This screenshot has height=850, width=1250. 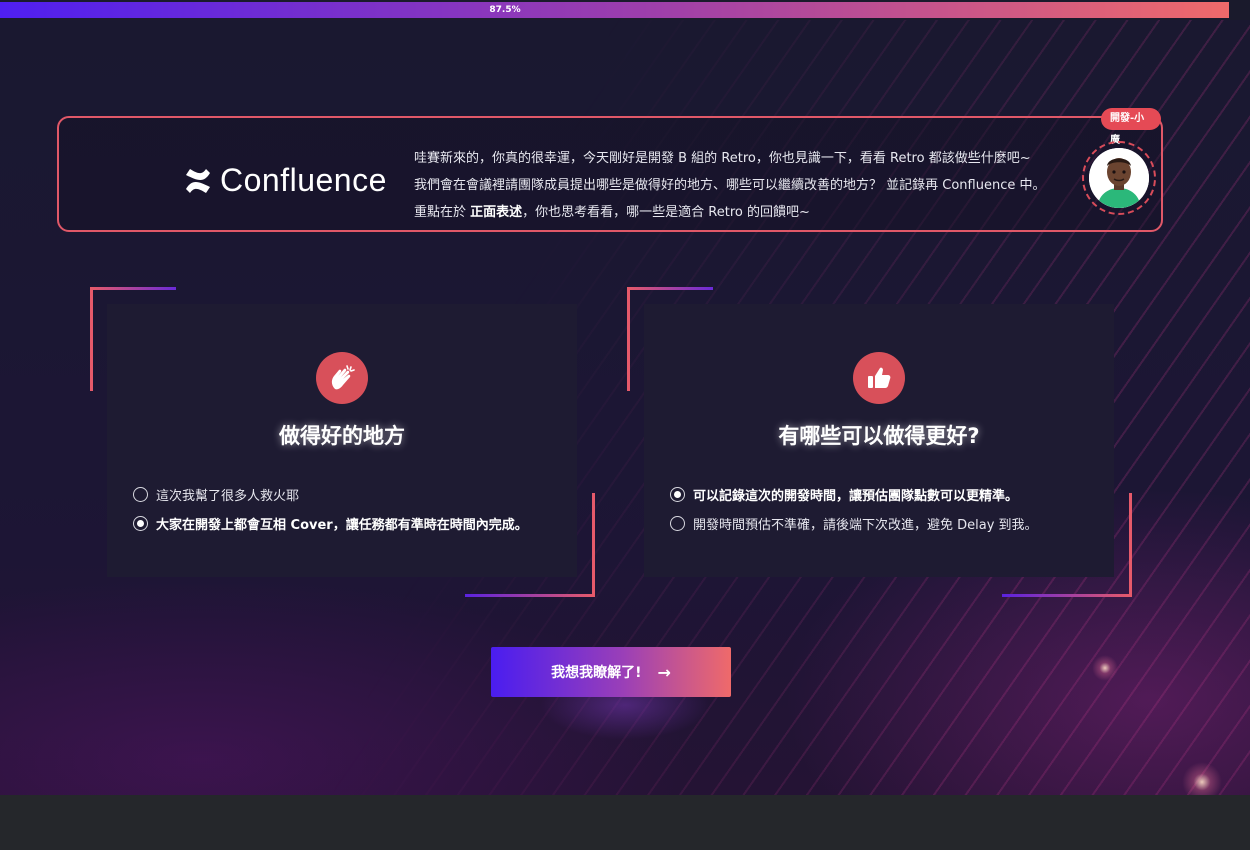 I want to click on developer-avatar-icon, so click(x=1119, y=178).